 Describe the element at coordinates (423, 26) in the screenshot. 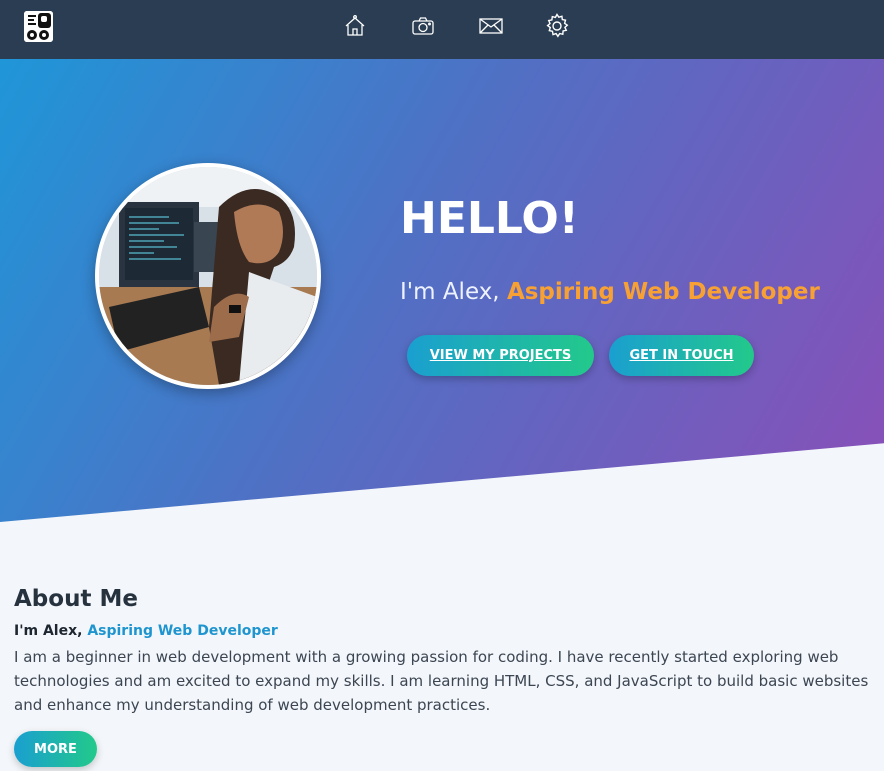

I see `camera-icon` at that location.